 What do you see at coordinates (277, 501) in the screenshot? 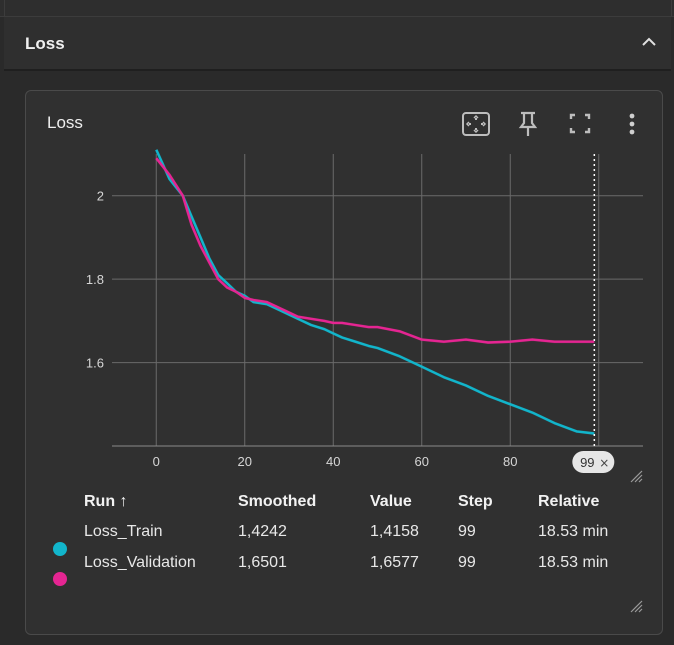
I see `legend-header-smoothed: Smoothed` at bounding box center [277, 501].